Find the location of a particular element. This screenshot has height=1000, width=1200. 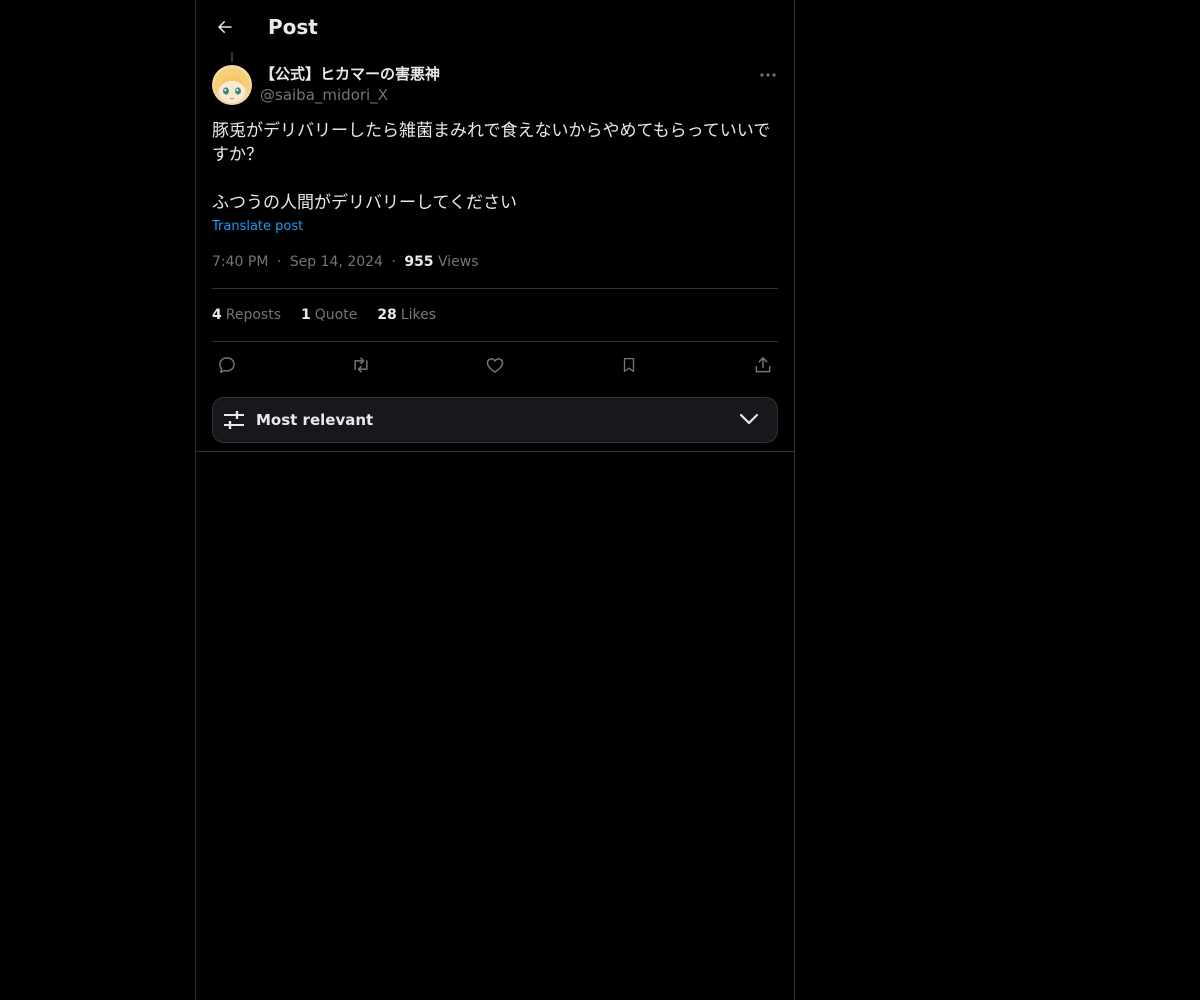

like-button is located at coordinates (495, 365).